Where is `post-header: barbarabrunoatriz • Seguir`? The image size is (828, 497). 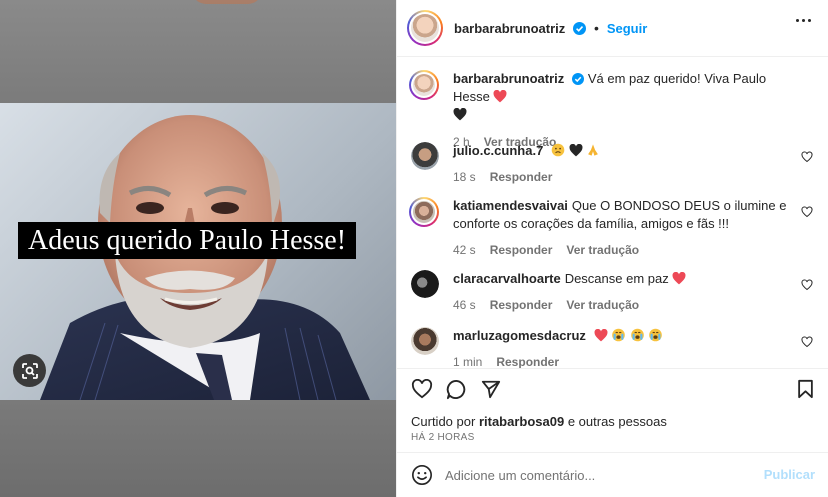 post-header: barbarabrunoatriz • Seguir is located at coordinates (612, 28).